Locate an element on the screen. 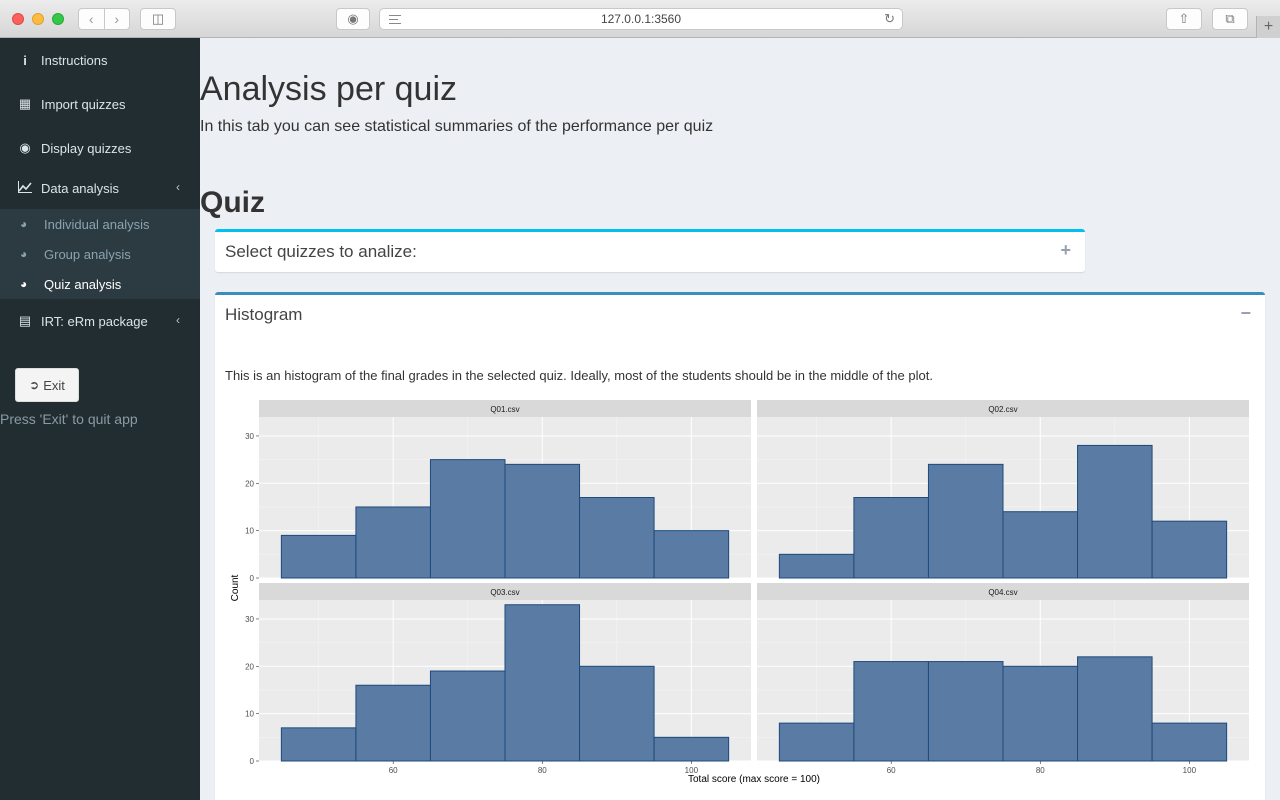 This screenshot has height=800, width=1280. address-bar: 127.0.0.1:3560 ↻ is located at coordinates (641, 19).